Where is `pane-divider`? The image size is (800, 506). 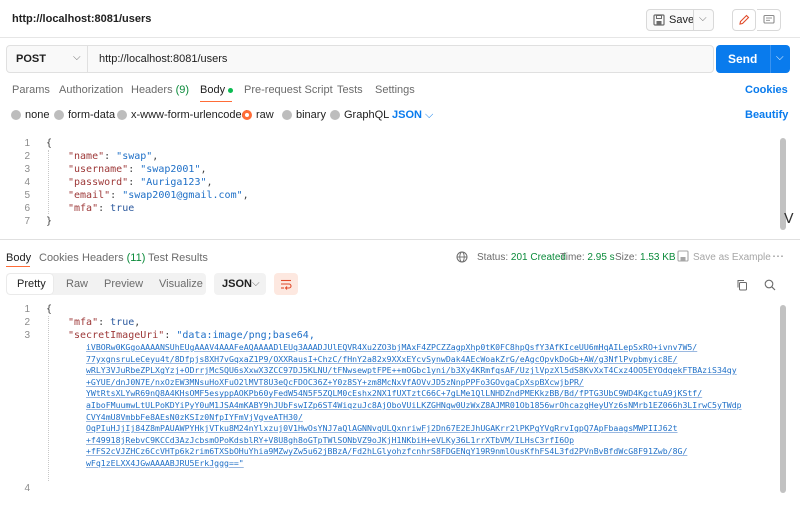
pane-divider is located at coordinates (400, 239).